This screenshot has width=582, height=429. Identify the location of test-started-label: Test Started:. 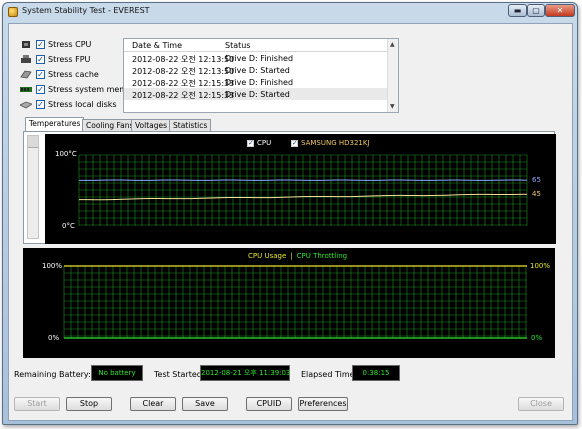
(179, 374).